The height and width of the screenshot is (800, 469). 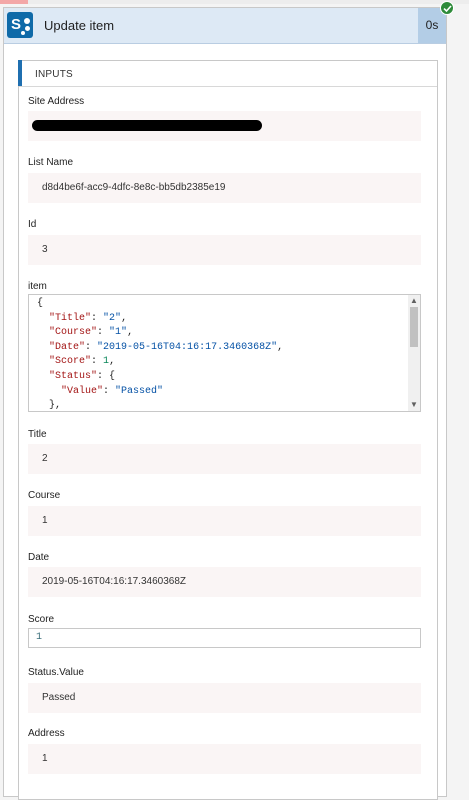 What do you see at coordinates (447, 8) in the screenshot?
I see `checkmark-circle-icon` at bounding box center [447, 8].